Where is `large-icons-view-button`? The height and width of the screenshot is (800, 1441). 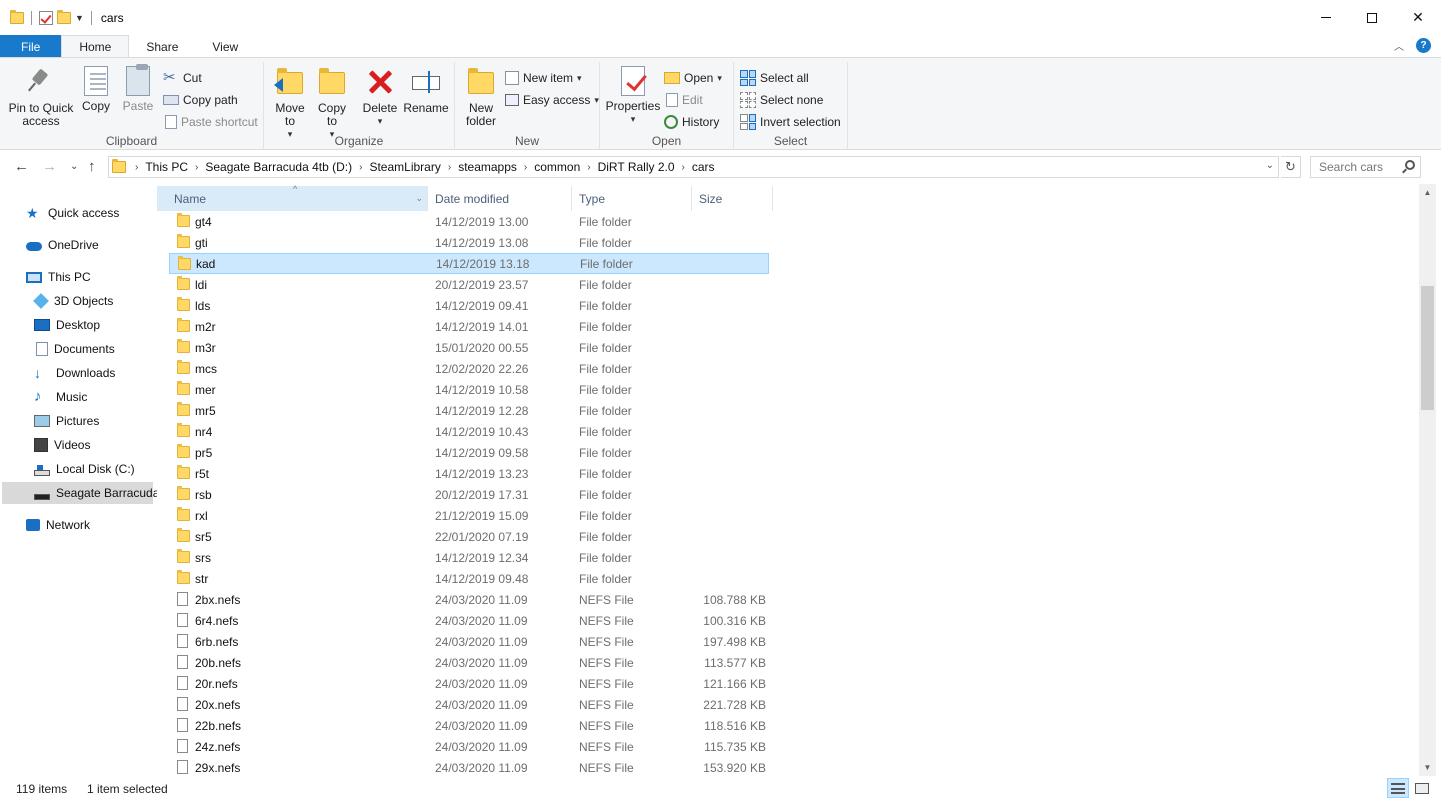 large-icons-view-button is located at coordinates (1422, 788).